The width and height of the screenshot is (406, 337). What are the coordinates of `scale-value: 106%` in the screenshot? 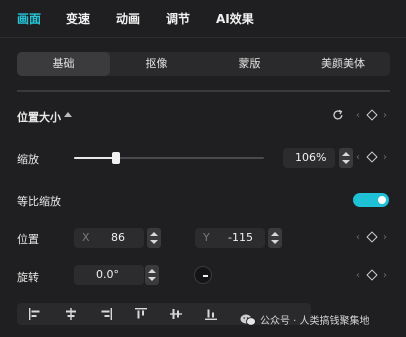 It's located at (311, 157).